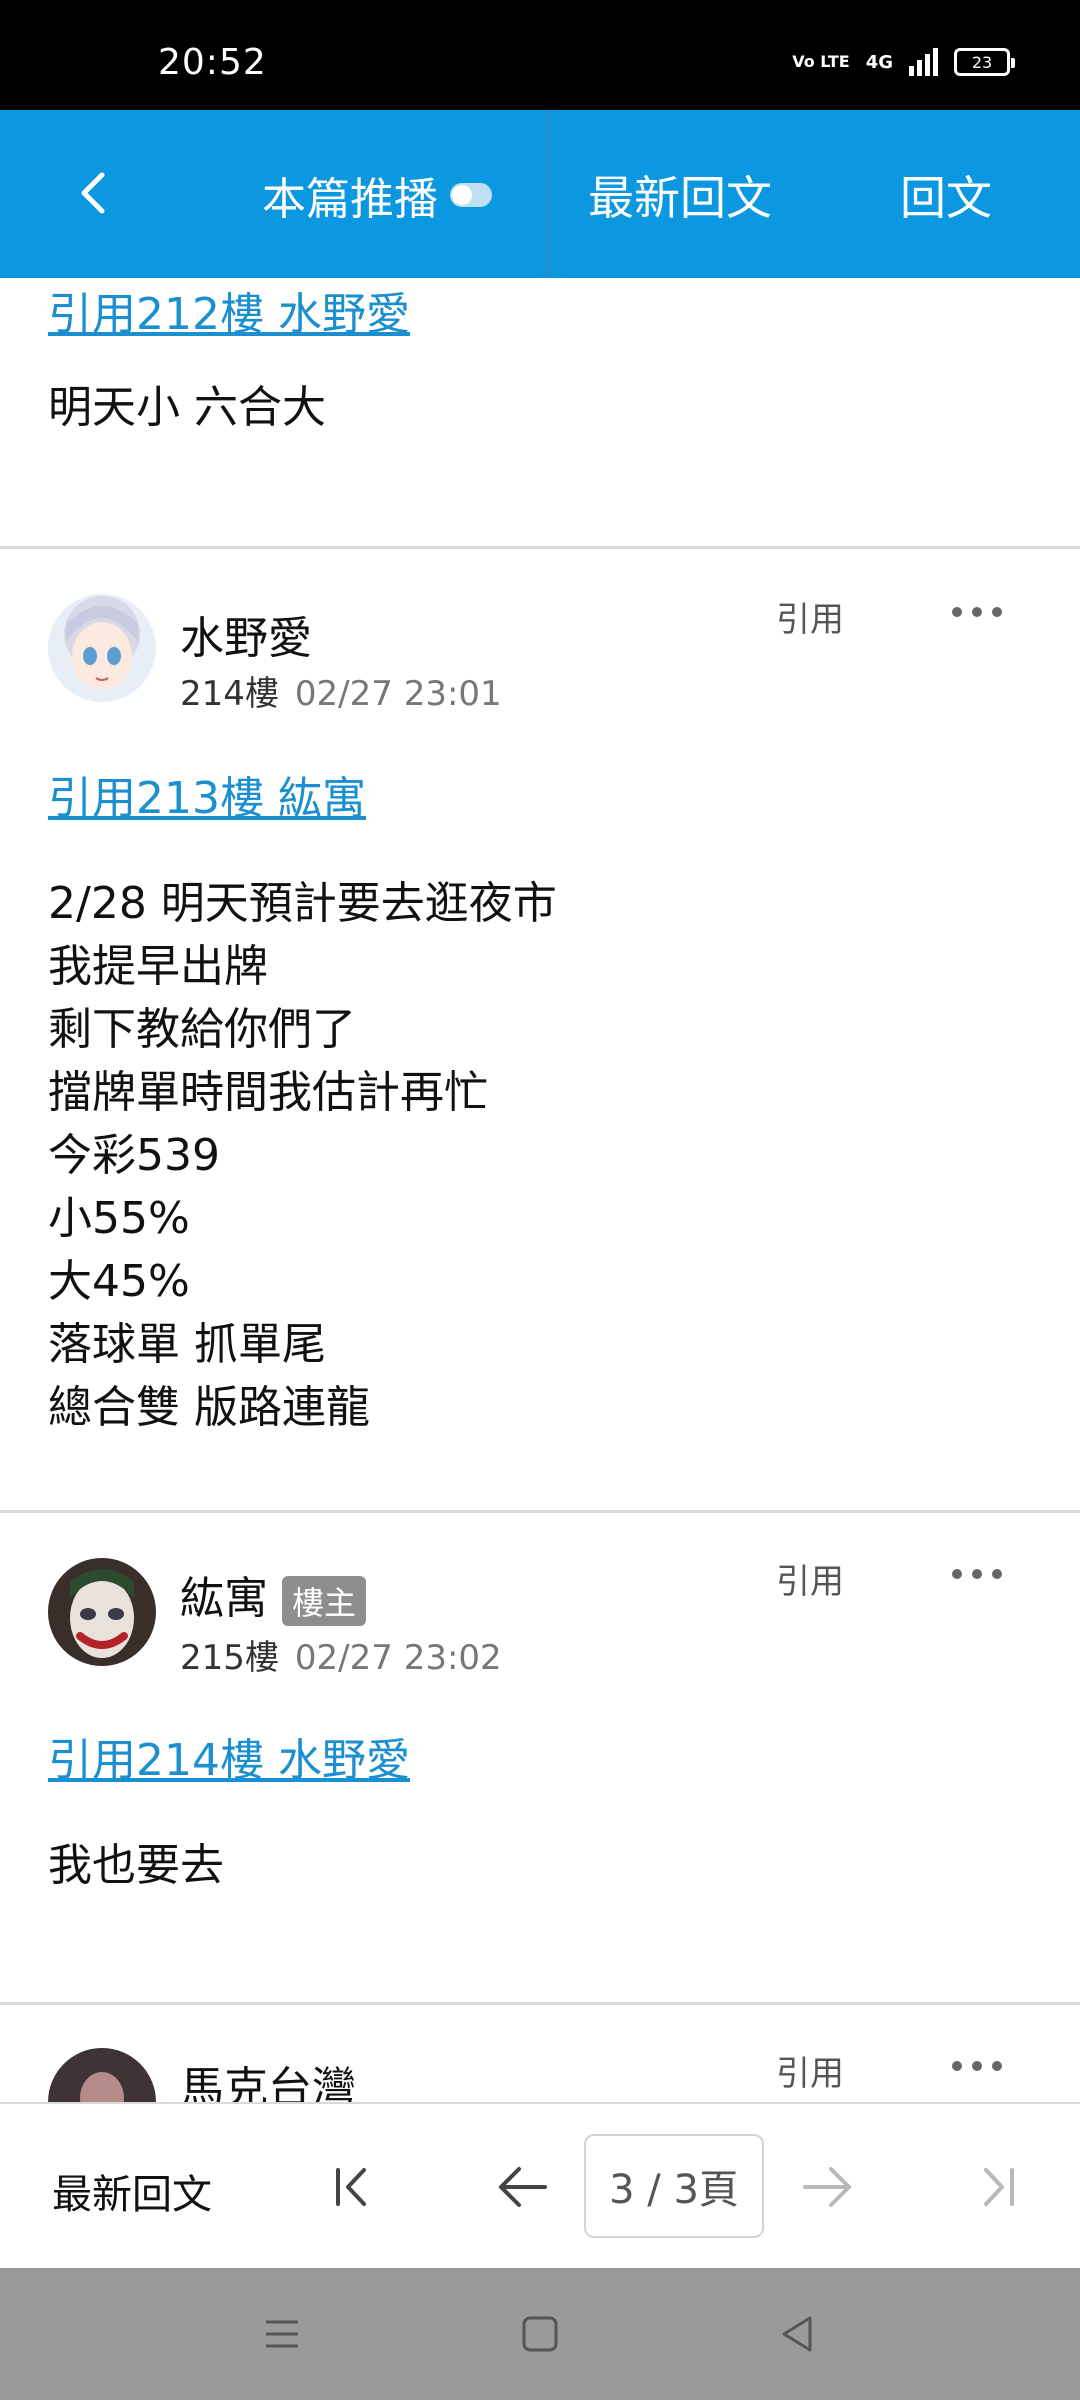 This screenshot has width=1080, height=2400. I want to click on post-meta: 214樓 02/27 23:01, so click(341, 690).